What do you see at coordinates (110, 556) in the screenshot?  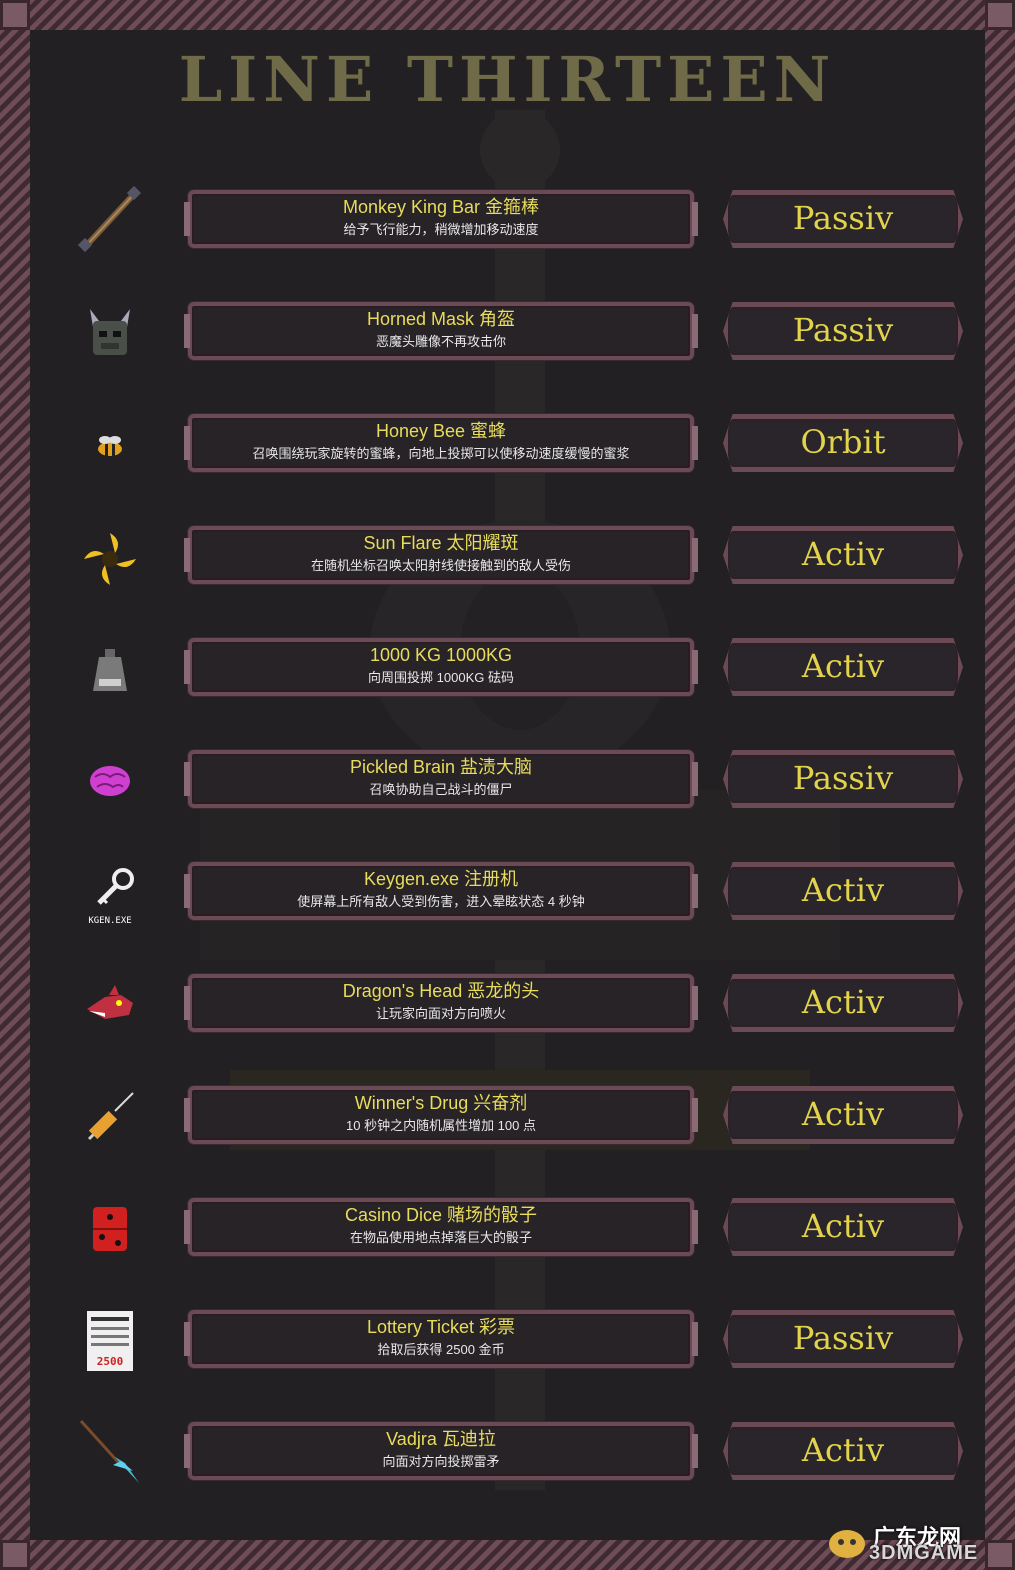 I see `sun-flare-icon` at bounding box center [110, 556].